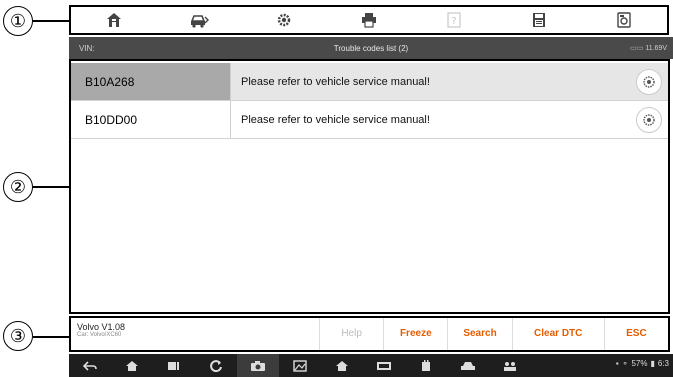  I want to click on vci-icon, so click(384, 365).